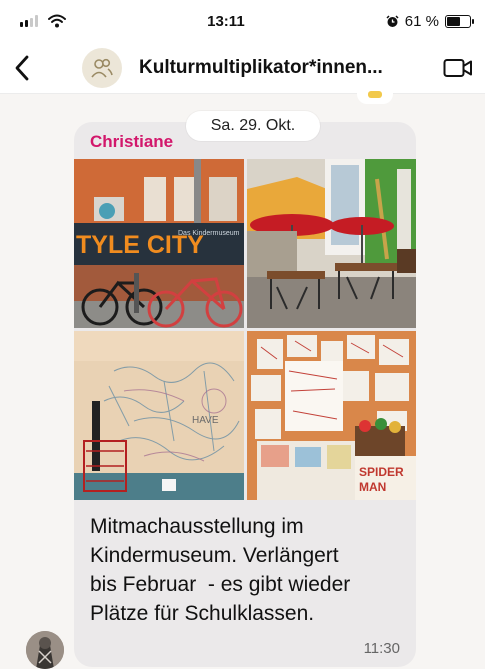  Describe the element at coordinates (57, 21) in the screenshot. I see `wifi-icon` at that location.